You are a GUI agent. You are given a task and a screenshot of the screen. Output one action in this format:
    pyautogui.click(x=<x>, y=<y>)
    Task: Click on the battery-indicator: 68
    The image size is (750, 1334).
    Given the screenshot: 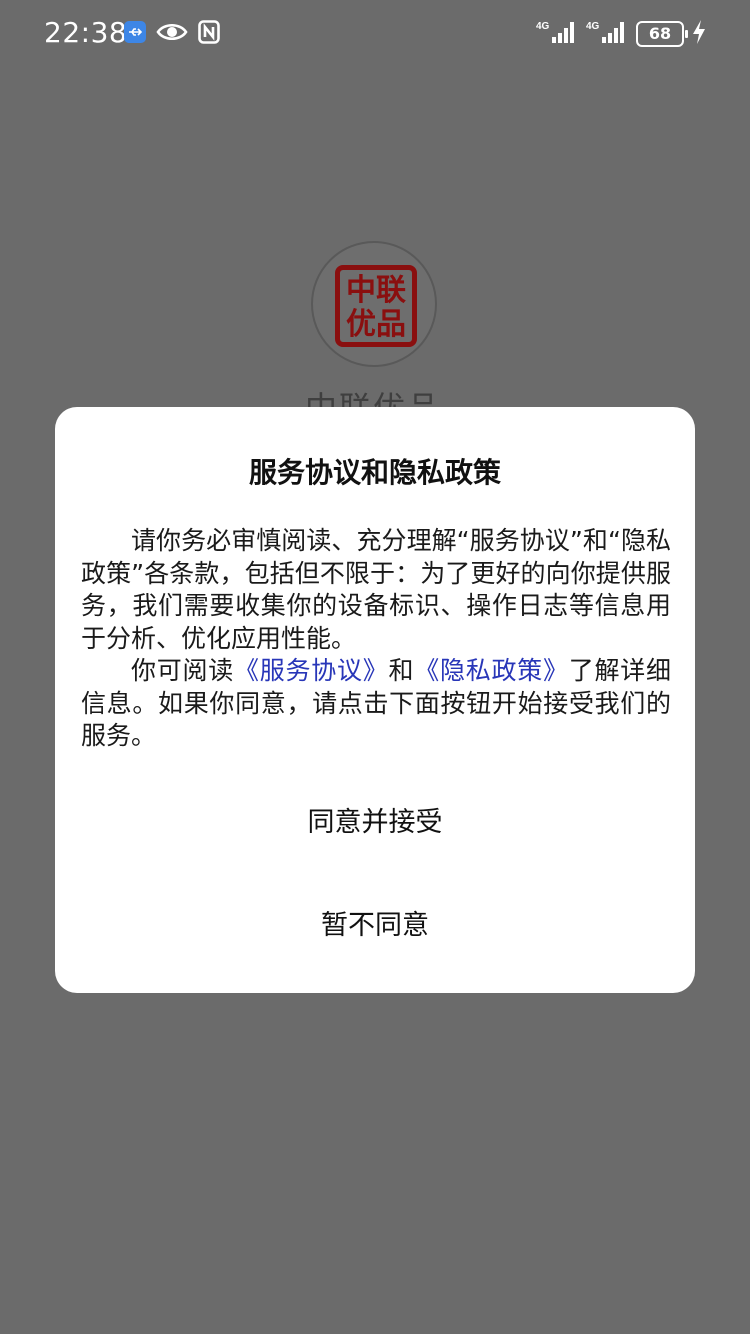 What is the action you would take?
    pyautogui.click(x=662, y=34)
    